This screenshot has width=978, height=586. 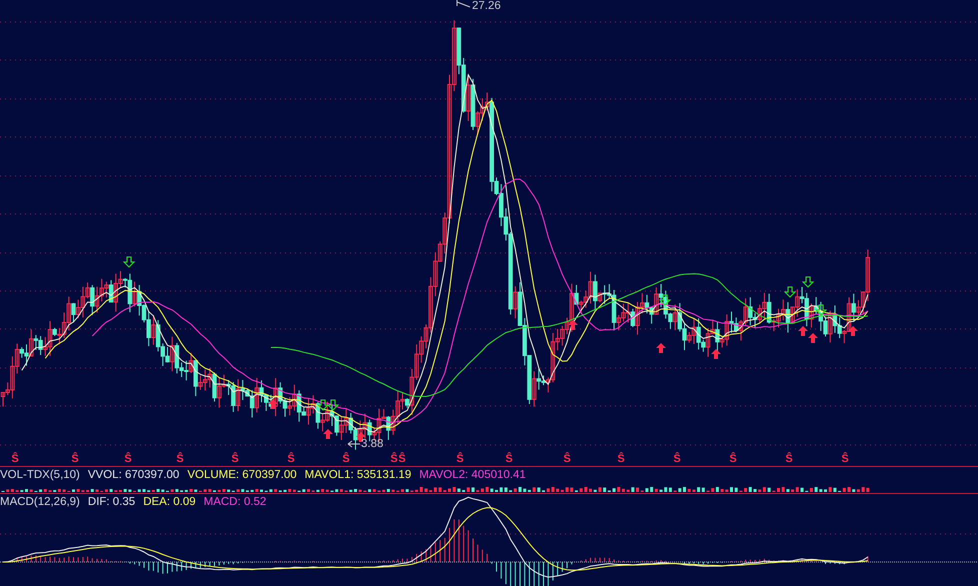 What do you see at coordinates (40, 475) in the screenshot?
I see `indicator-title: VOL-TDX(5,10)` at bounding box center [40, 475].